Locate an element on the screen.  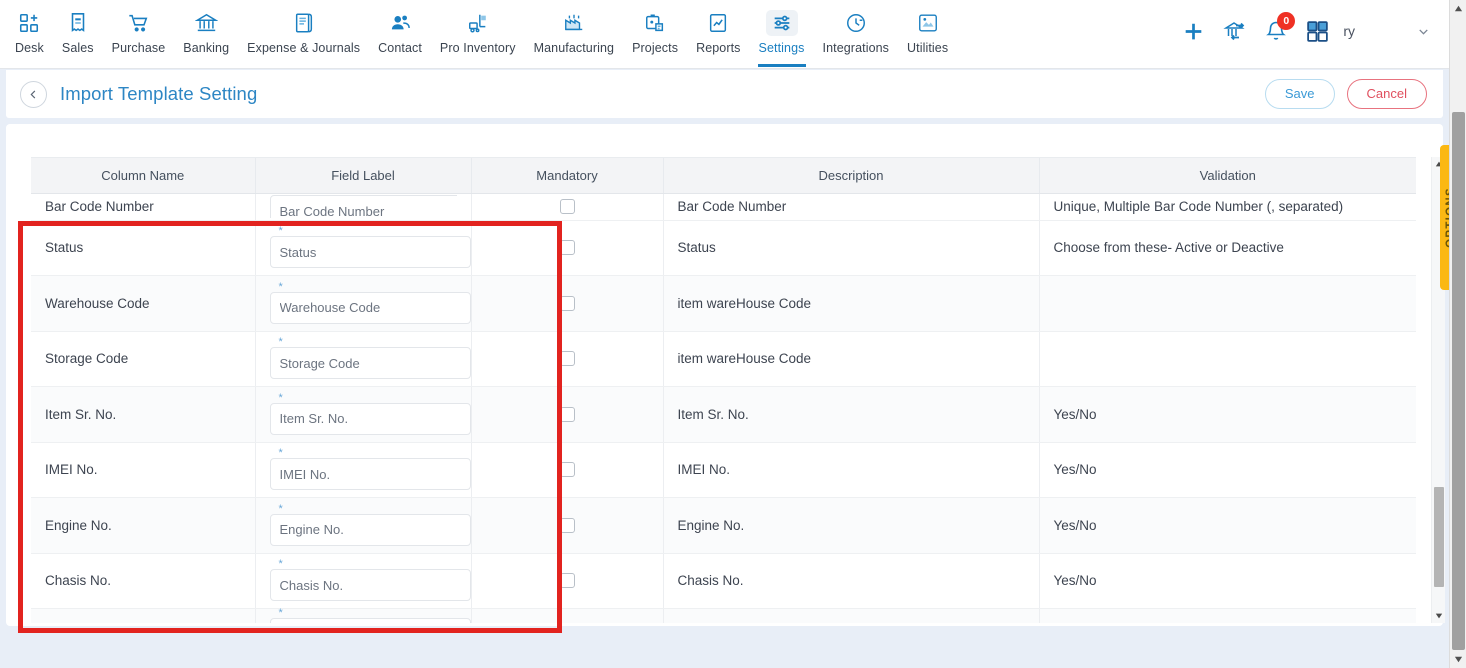
page-header-actions: Save Cancel is located at coordinates (1345, 94).